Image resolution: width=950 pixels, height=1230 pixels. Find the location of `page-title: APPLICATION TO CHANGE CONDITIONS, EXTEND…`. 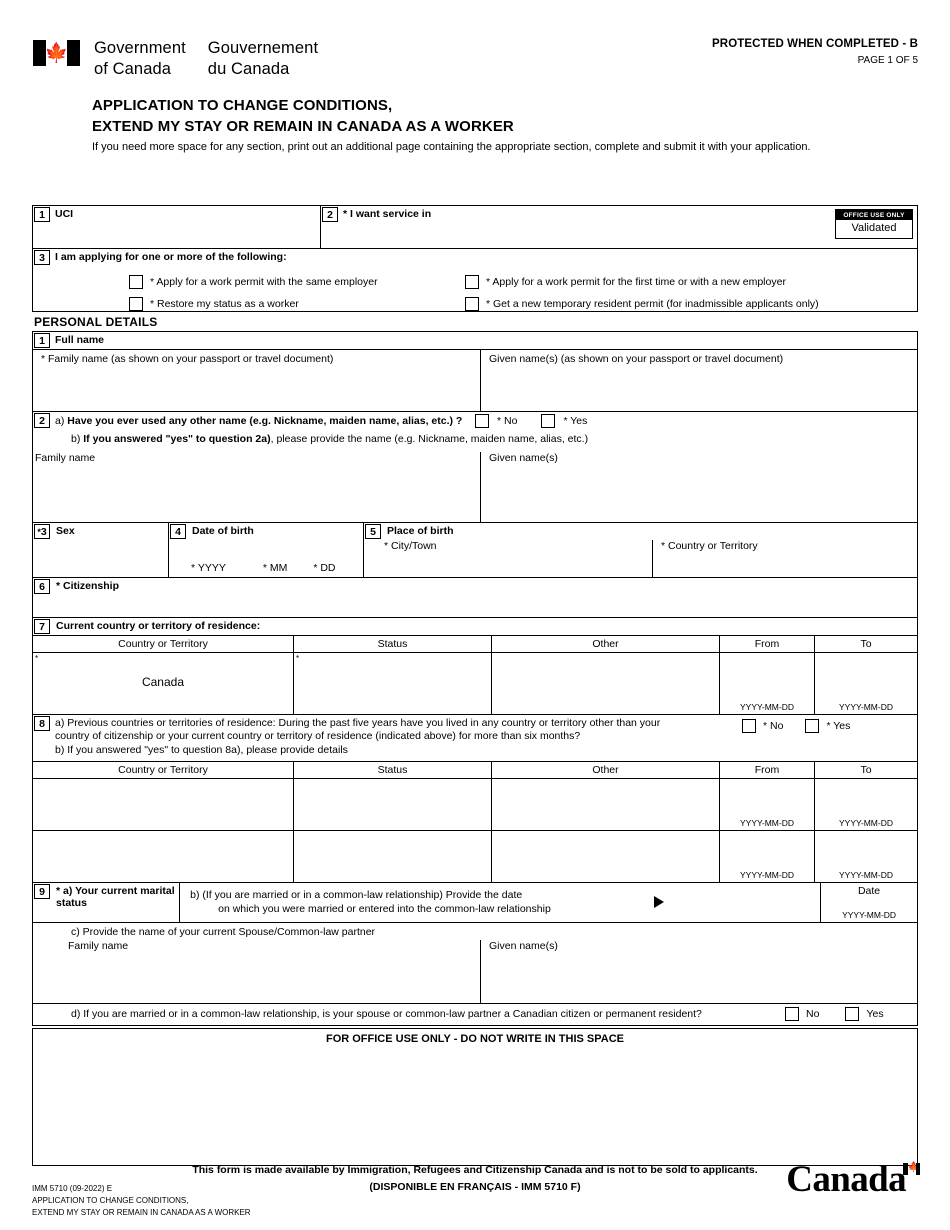

page-title: APPLICATION TO CHANGE CONDITIONS, EXTEND… is located at coordinates (303, 116).